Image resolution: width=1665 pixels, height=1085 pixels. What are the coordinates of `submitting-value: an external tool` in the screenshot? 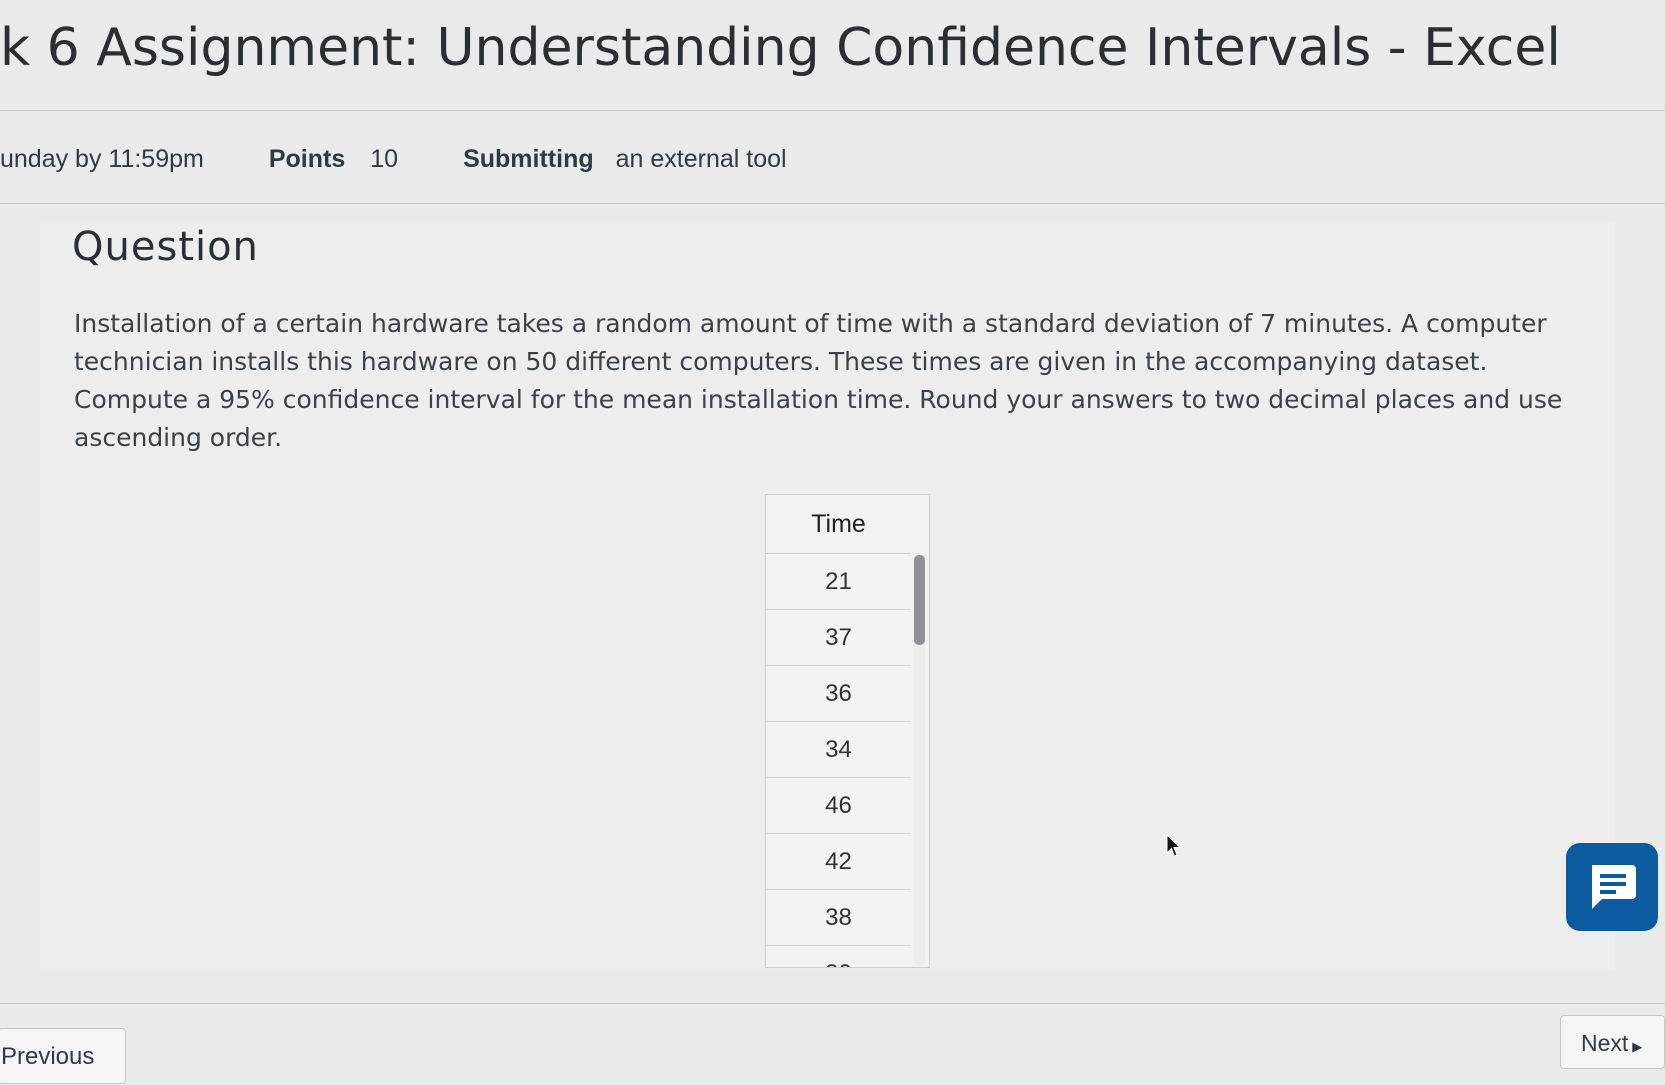 It's located at (701, 159).